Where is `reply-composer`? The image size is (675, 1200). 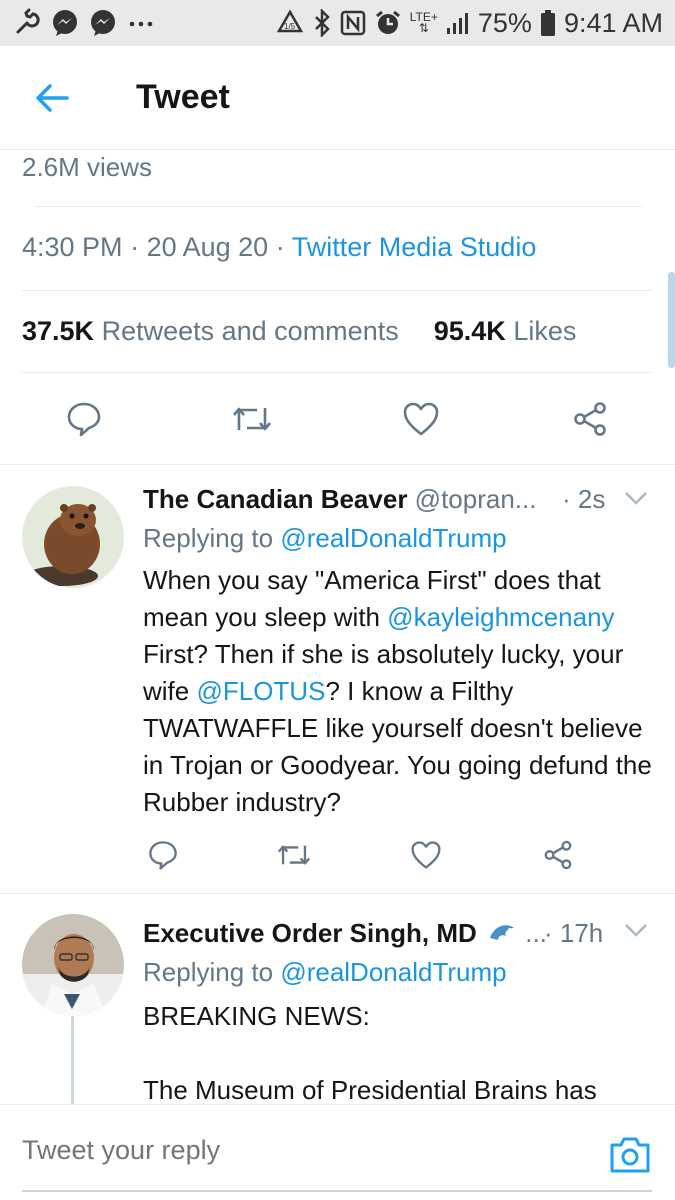
reply-composer is located at coordinates (337, 1152).